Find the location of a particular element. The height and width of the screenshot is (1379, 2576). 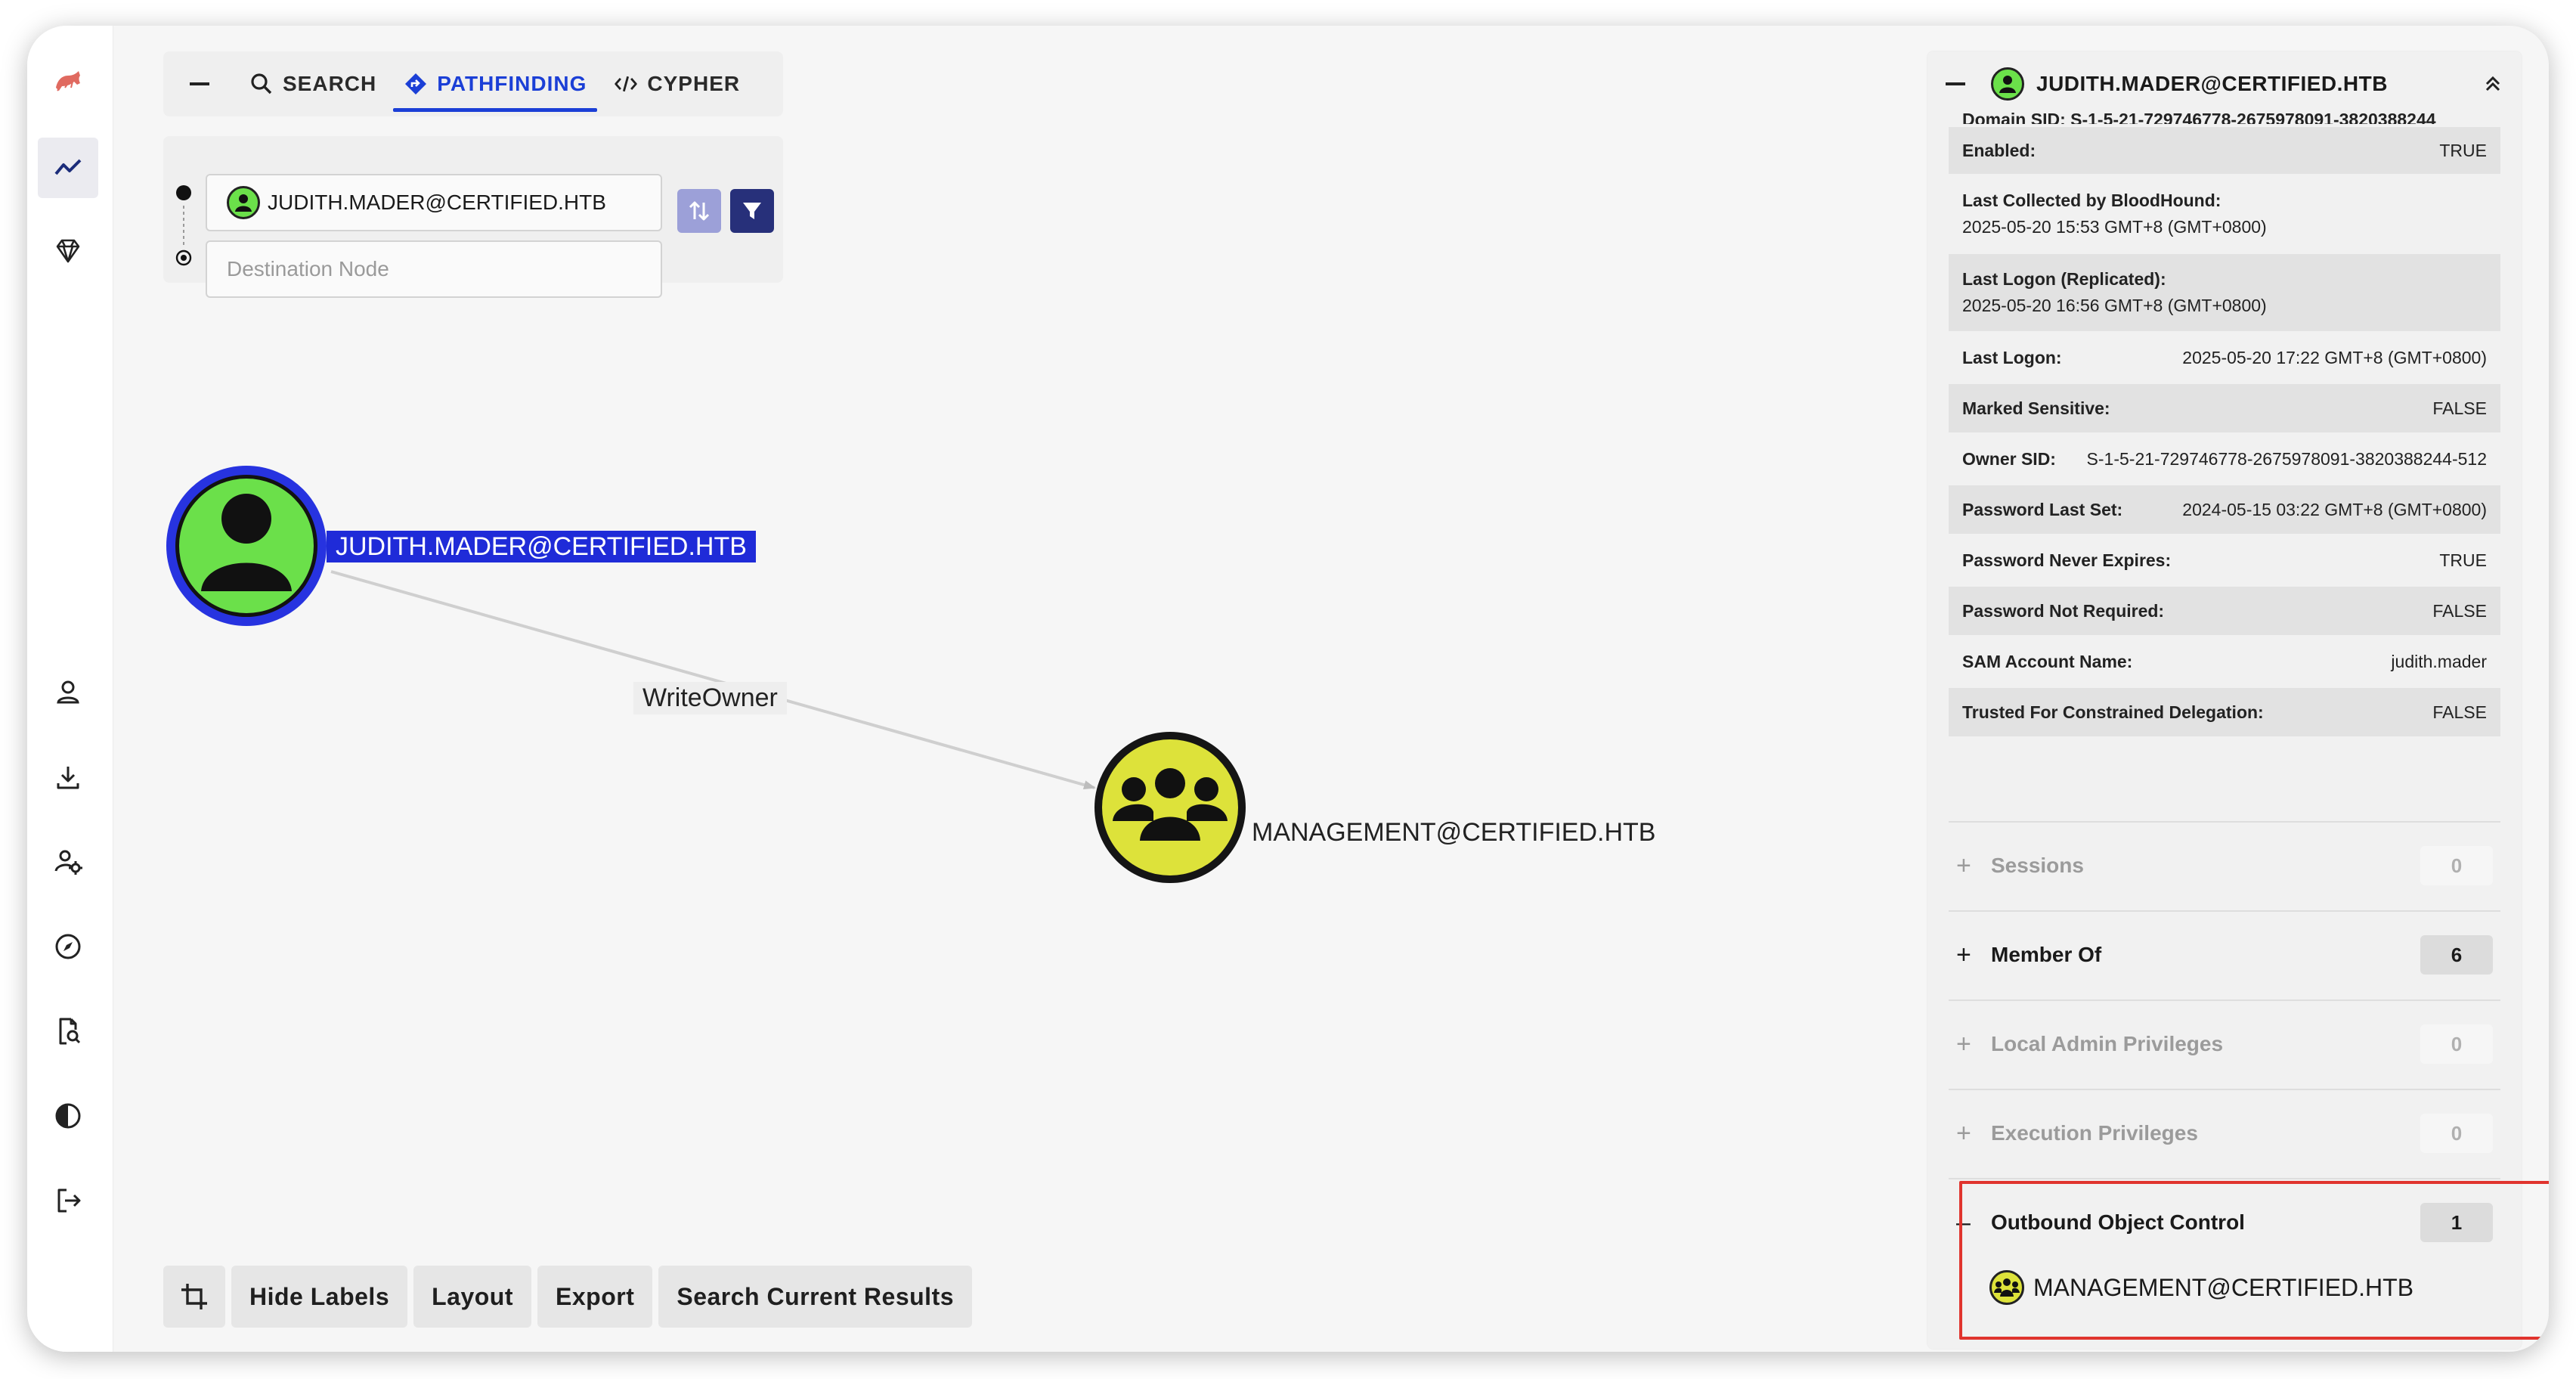

edge-label: WriteOwner is located at coordinates (710, 698).